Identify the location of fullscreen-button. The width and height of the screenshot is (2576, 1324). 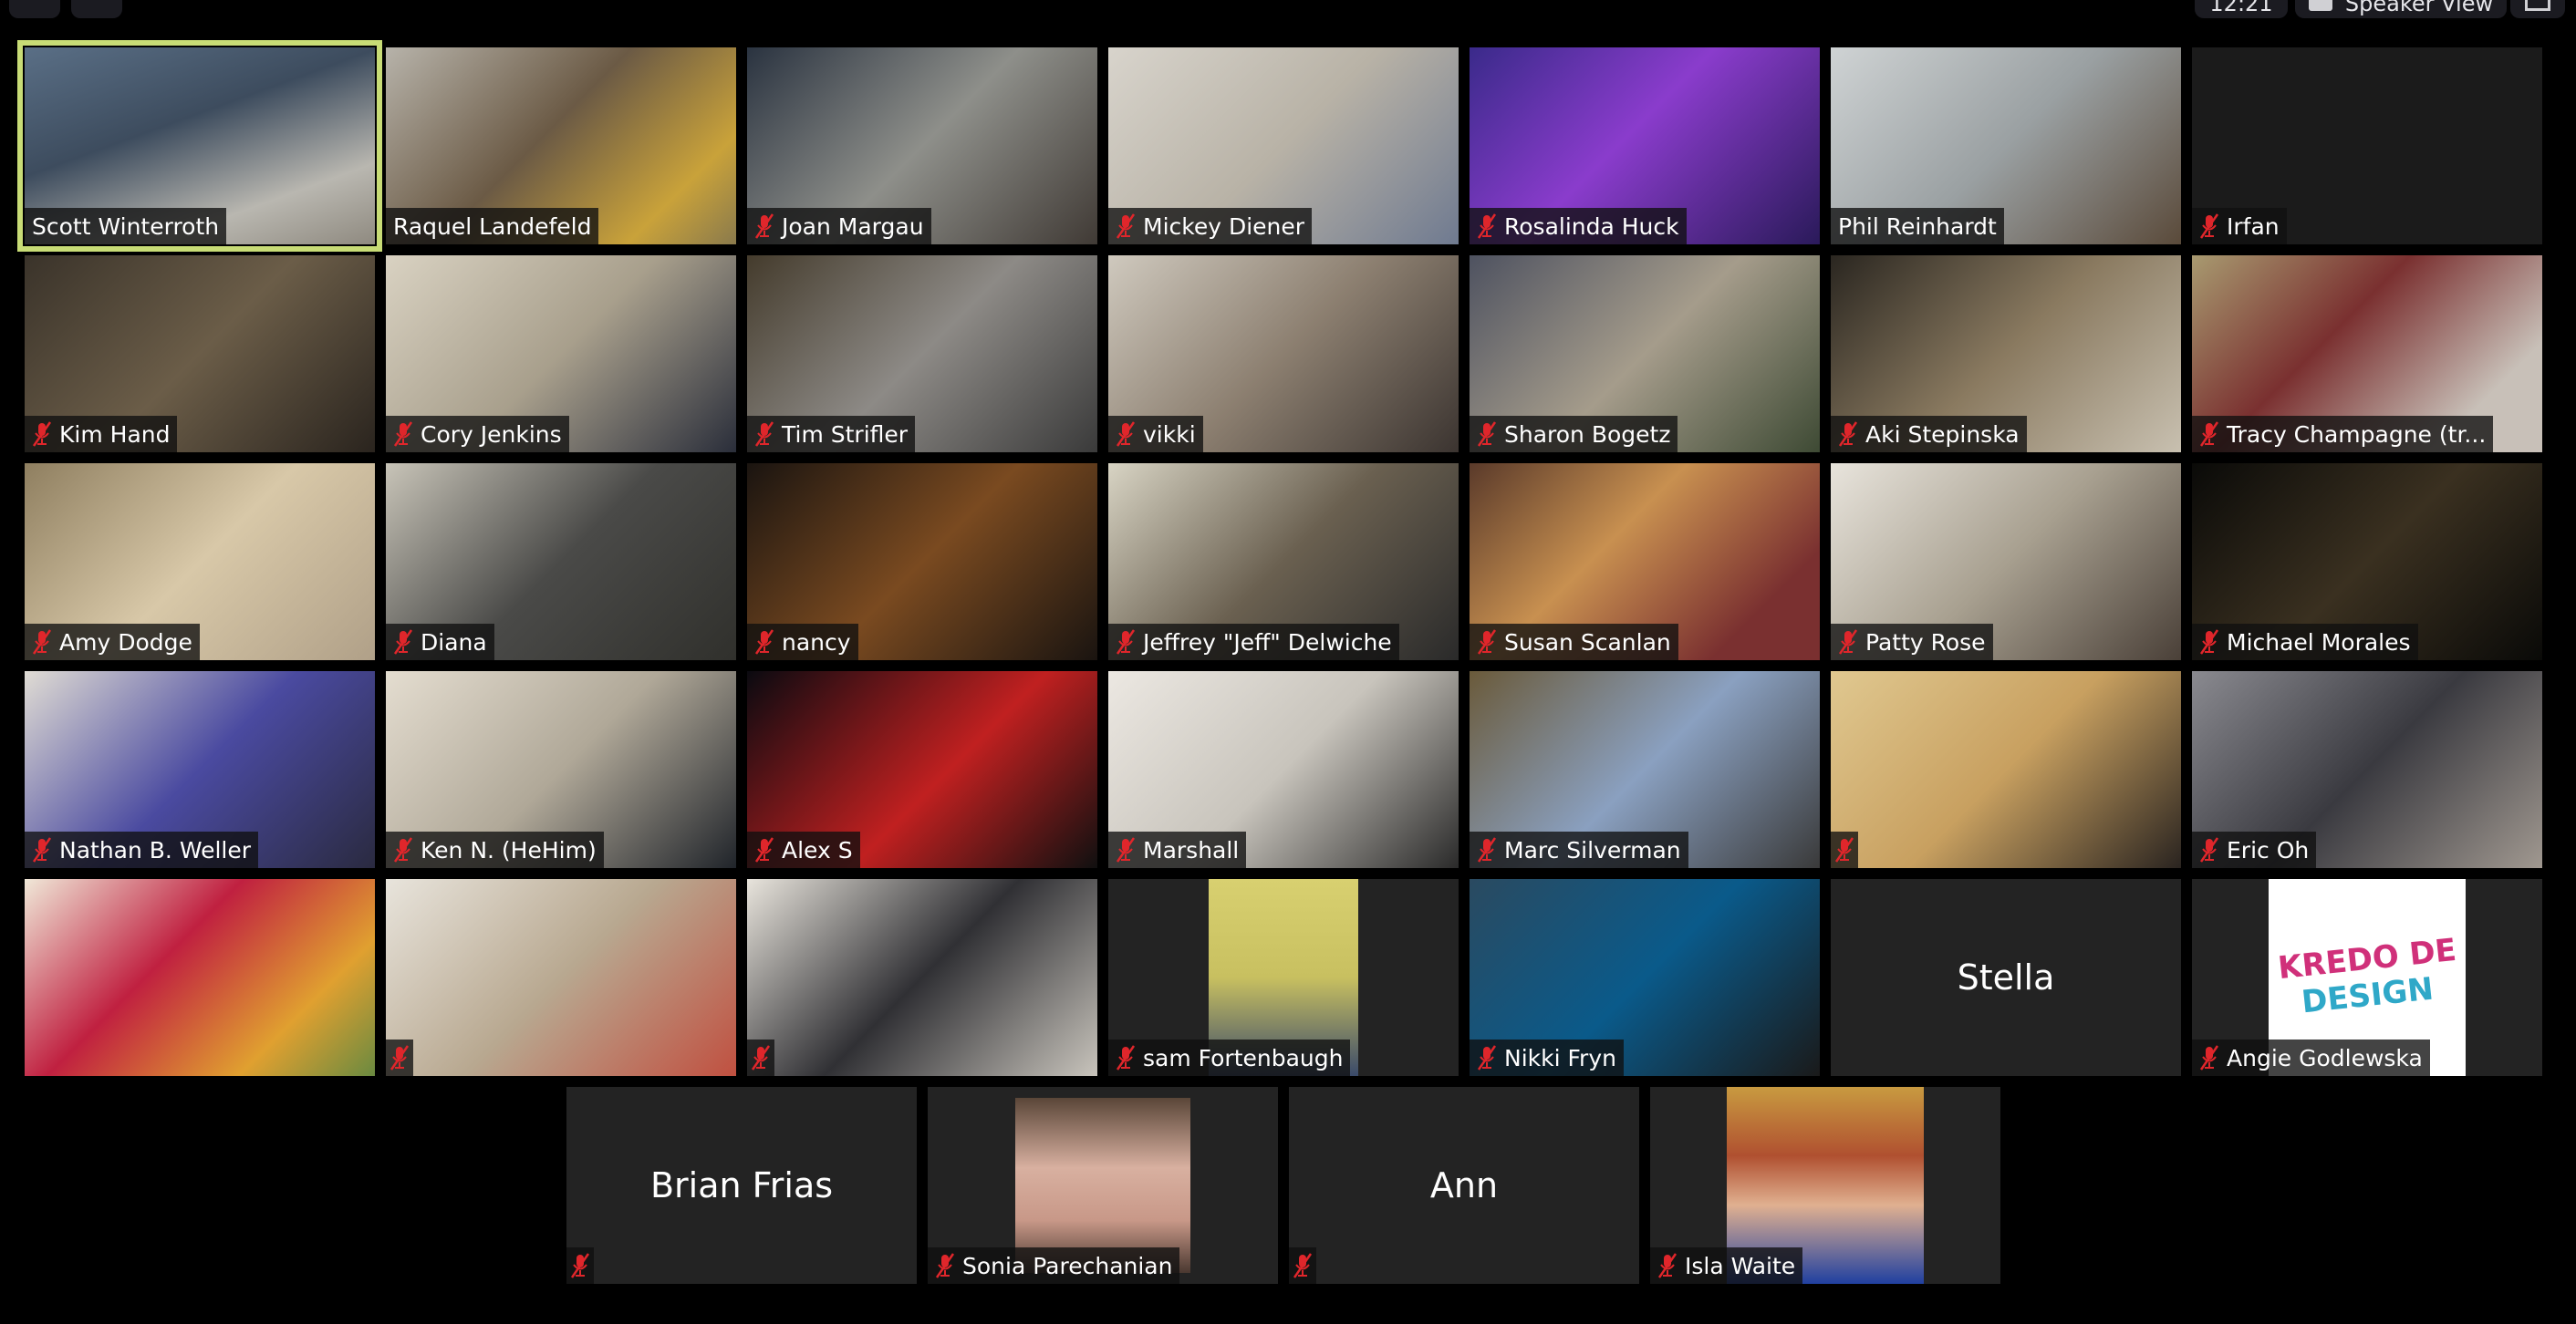
(2537, 9).